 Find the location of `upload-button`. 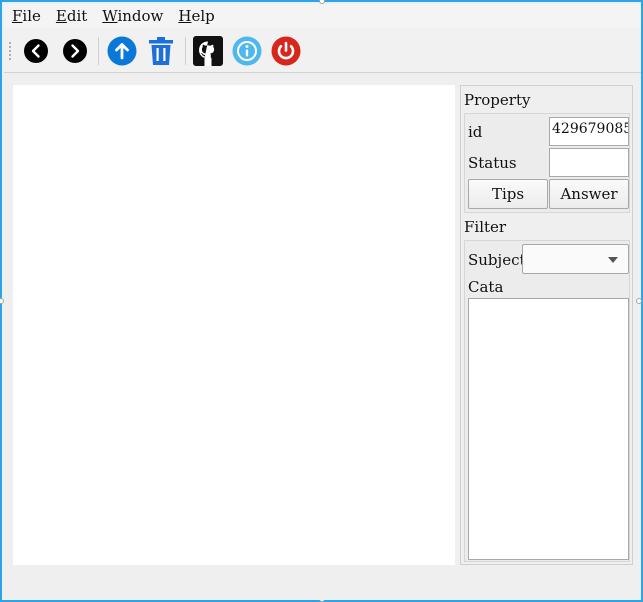

upload-button is located at coordinates (122, 51).